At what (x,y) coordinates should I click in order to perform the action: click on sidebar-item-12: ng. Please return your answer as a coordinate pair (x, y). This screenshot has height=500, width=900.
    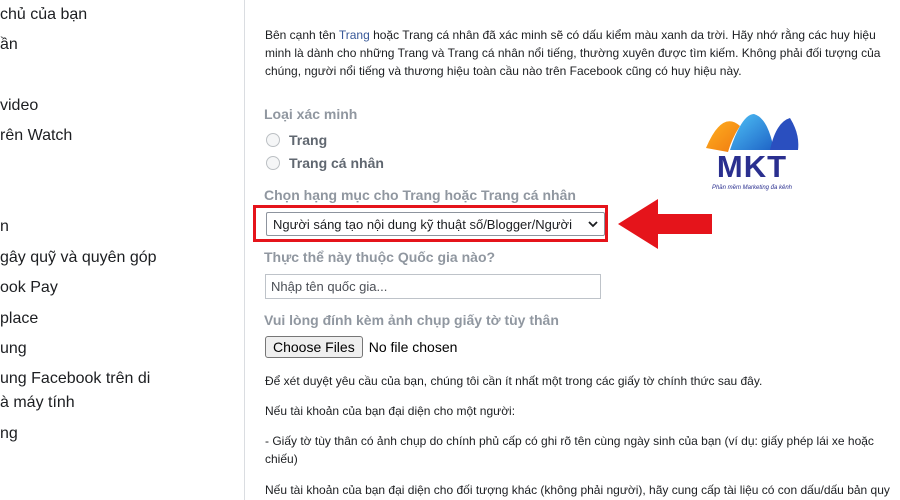
    Looking at the image, I should click on (9, 434).